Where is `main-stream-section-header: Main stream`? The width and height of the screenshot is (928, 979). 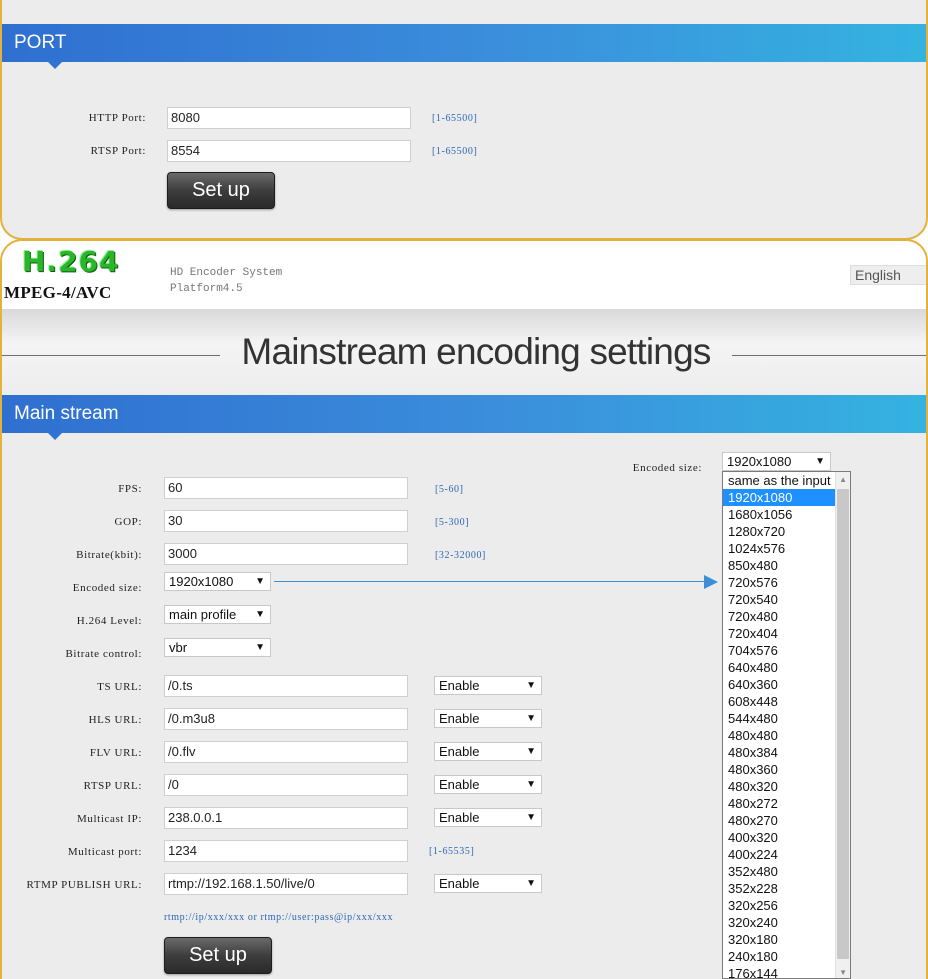 main-stream-section-header: Main stream is located at coordinates (464, 417).